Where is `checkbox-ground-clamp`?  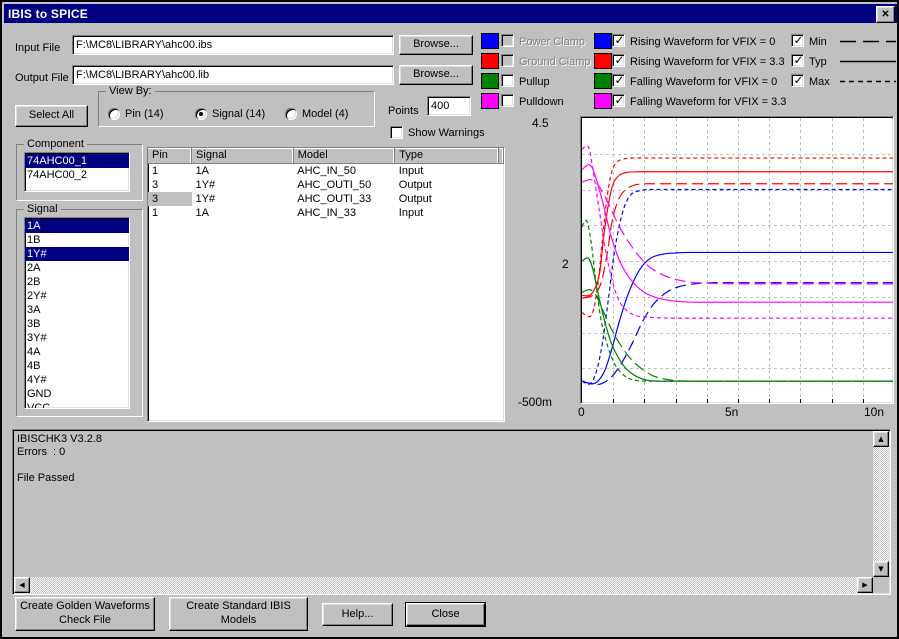 checkbox-ground-clamp is located at coordinates (507, 60).